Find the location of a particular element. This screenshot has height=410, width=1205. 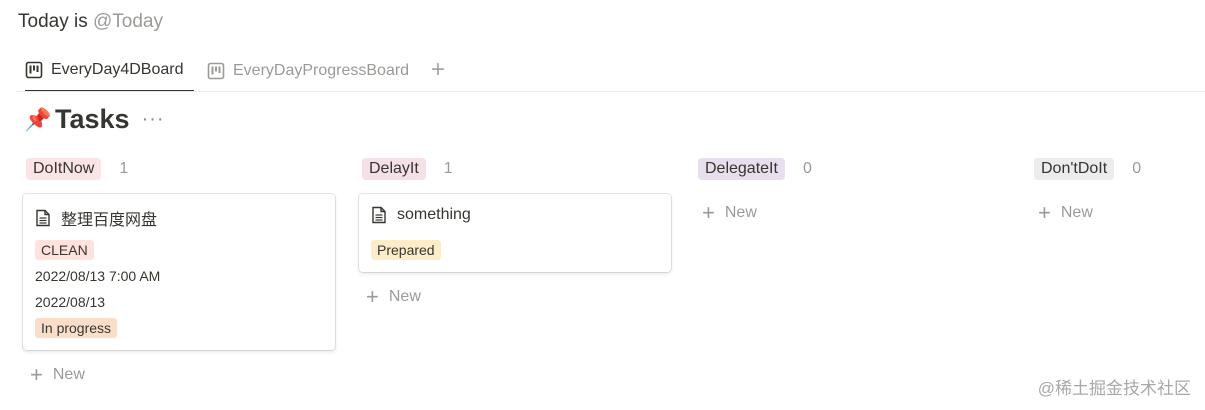

add-view-button: + is located at coordinates (438, 70).